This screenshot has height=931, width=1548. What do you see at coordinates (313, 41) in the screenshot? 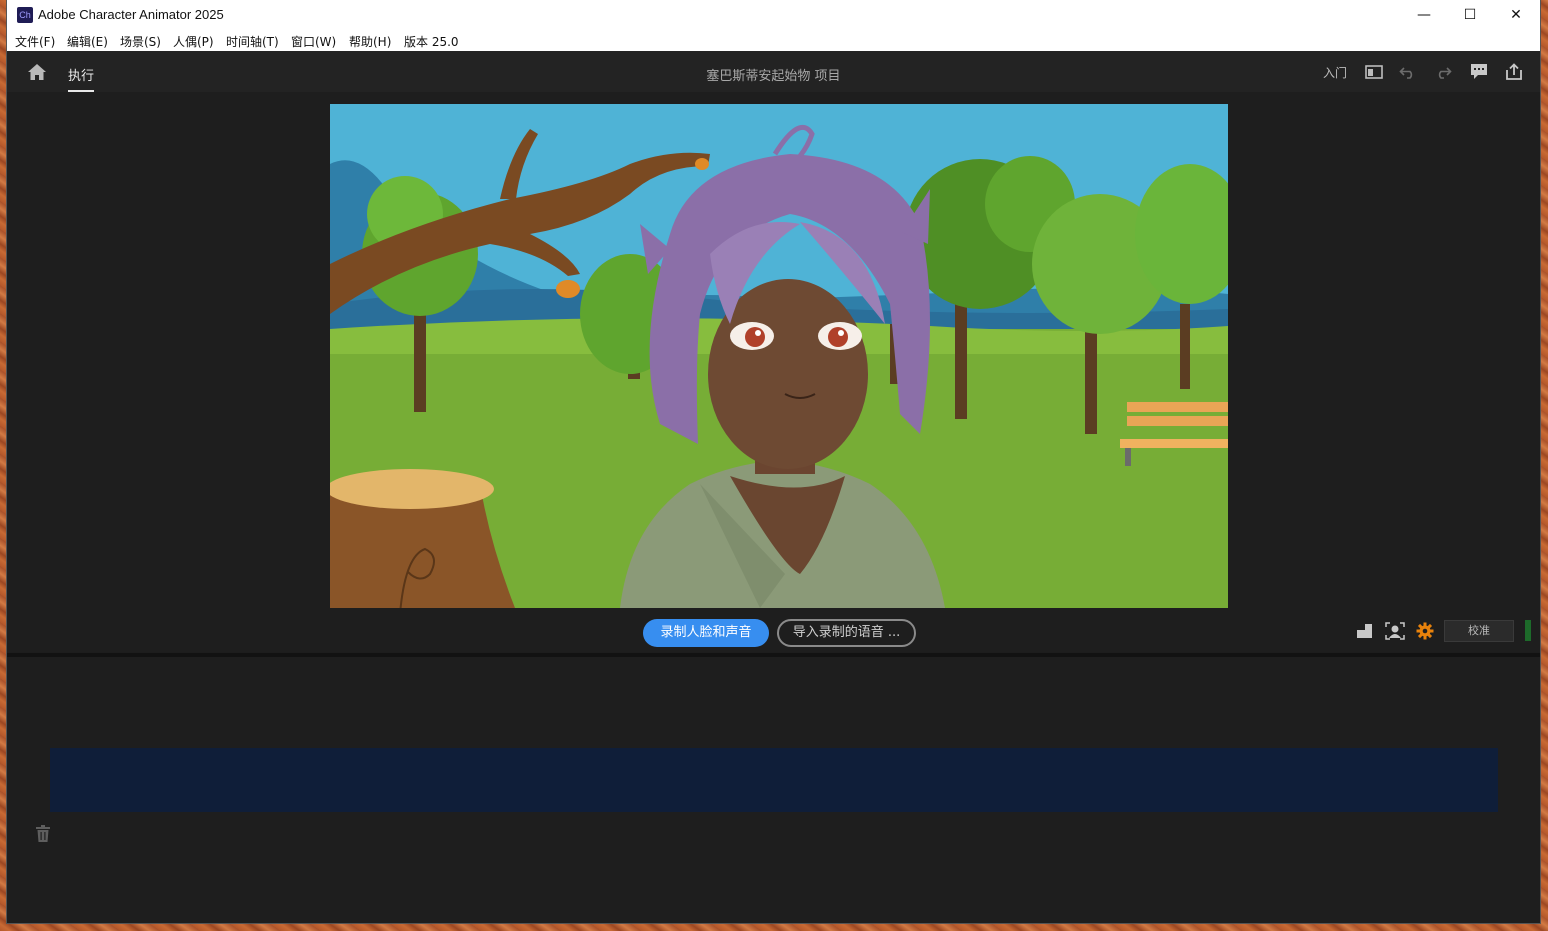
I see `menu-window: 窗口(W)` at bounding box center [313, 41].